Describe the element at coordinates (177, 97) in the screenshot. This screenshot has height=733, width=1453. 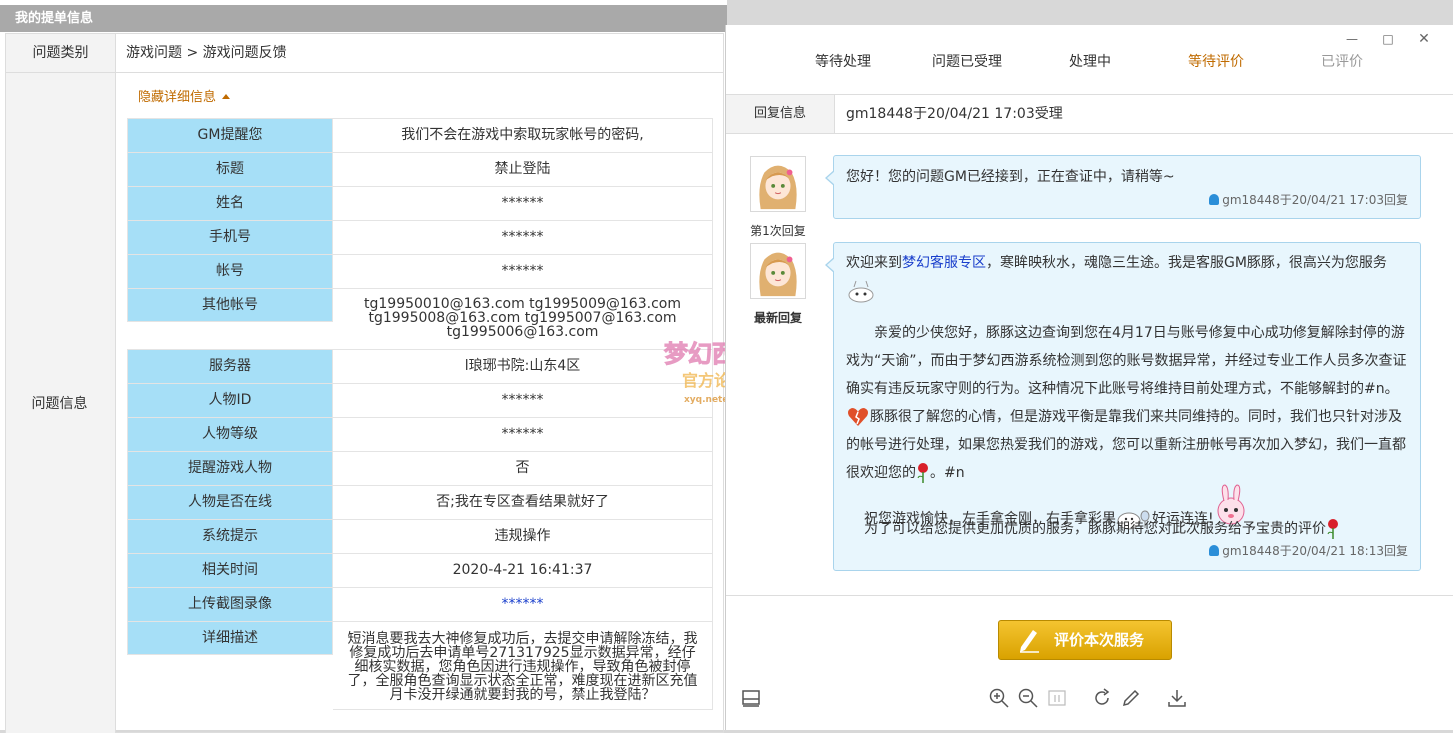
I see `toggle-label: 隐藏详细信息` at that location.